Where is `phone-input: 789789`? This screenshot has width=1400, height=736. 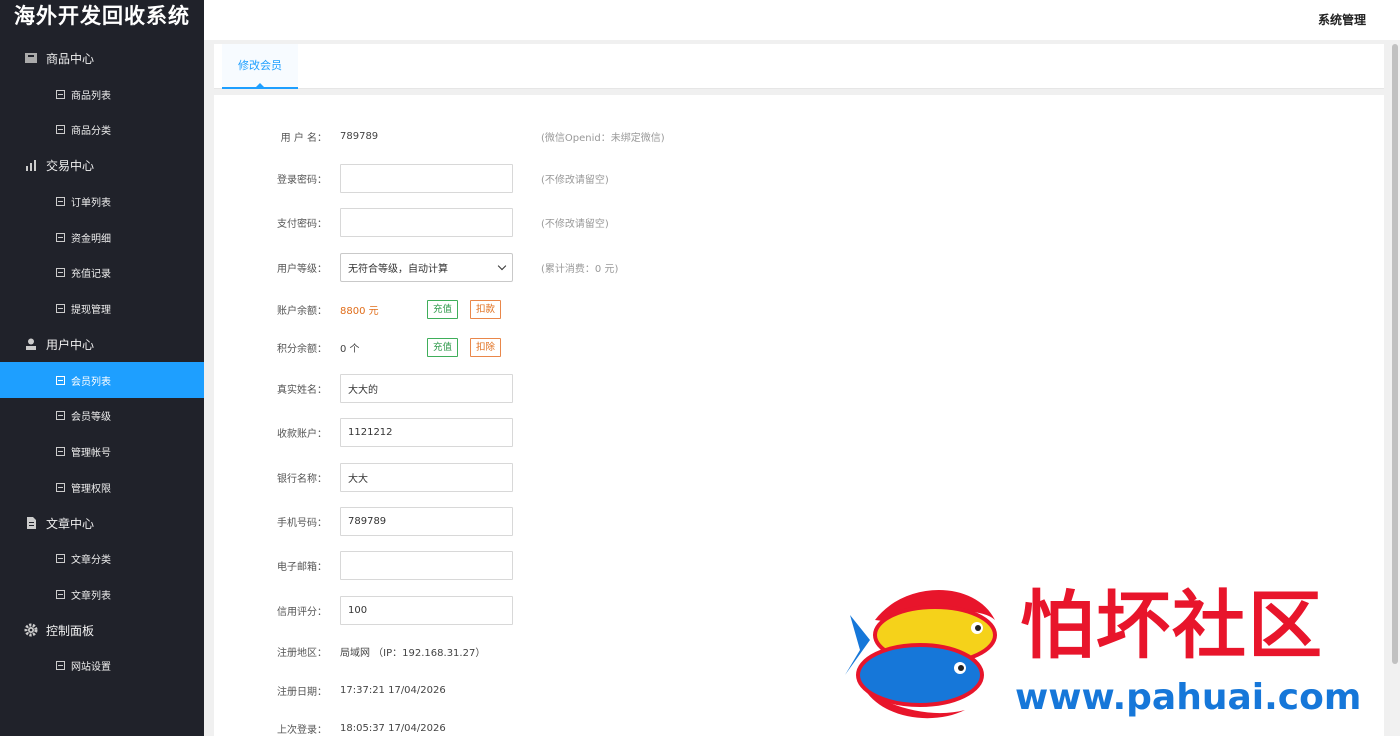
phone-input: 789789 is located at coordinates (426, 521).